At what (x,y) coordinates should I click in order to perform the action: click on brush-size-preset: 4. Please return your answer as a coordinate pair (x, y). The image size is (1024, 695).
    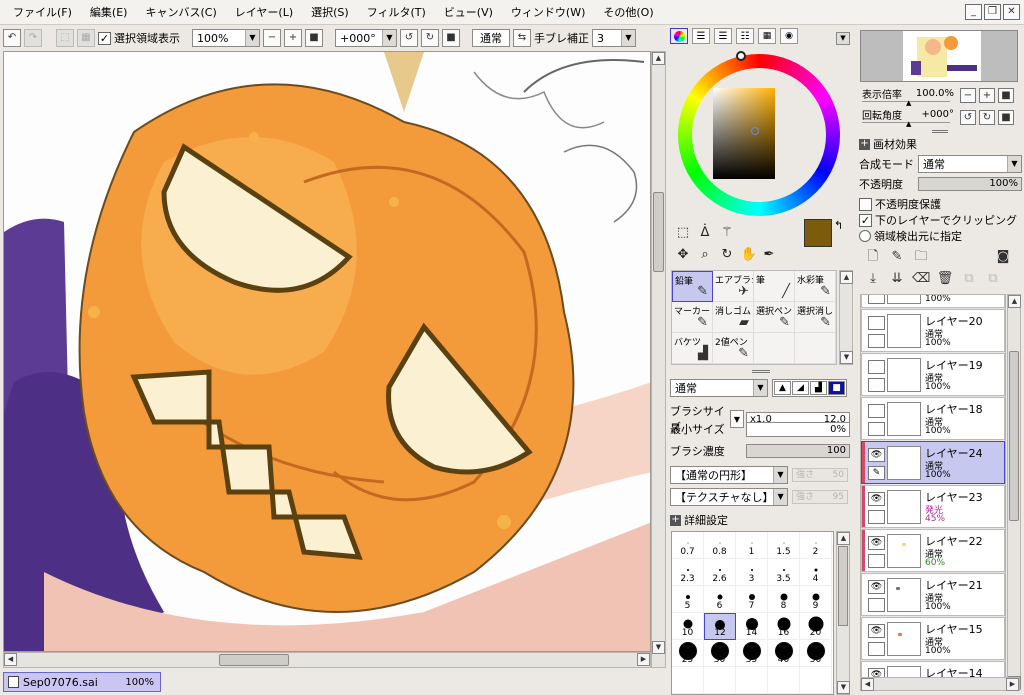
    Looking at the image, I should click on (816, 572).